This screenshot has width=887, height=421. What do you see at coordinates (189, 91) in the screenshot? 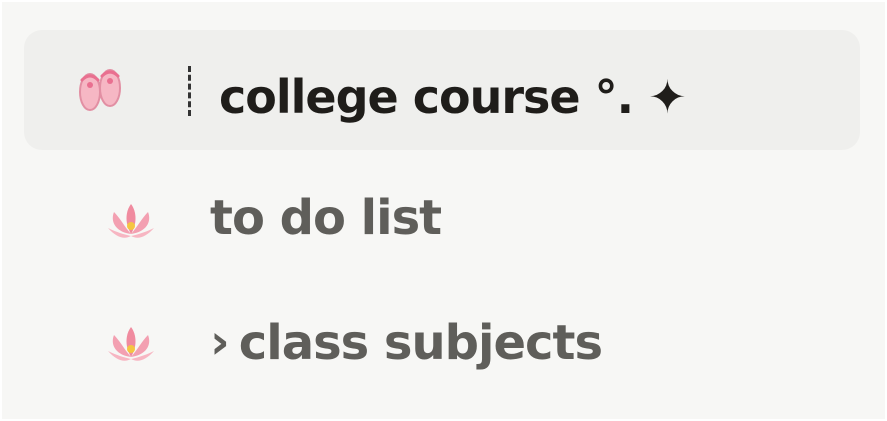
I see `title-divider` at bounding box center [189, 91].